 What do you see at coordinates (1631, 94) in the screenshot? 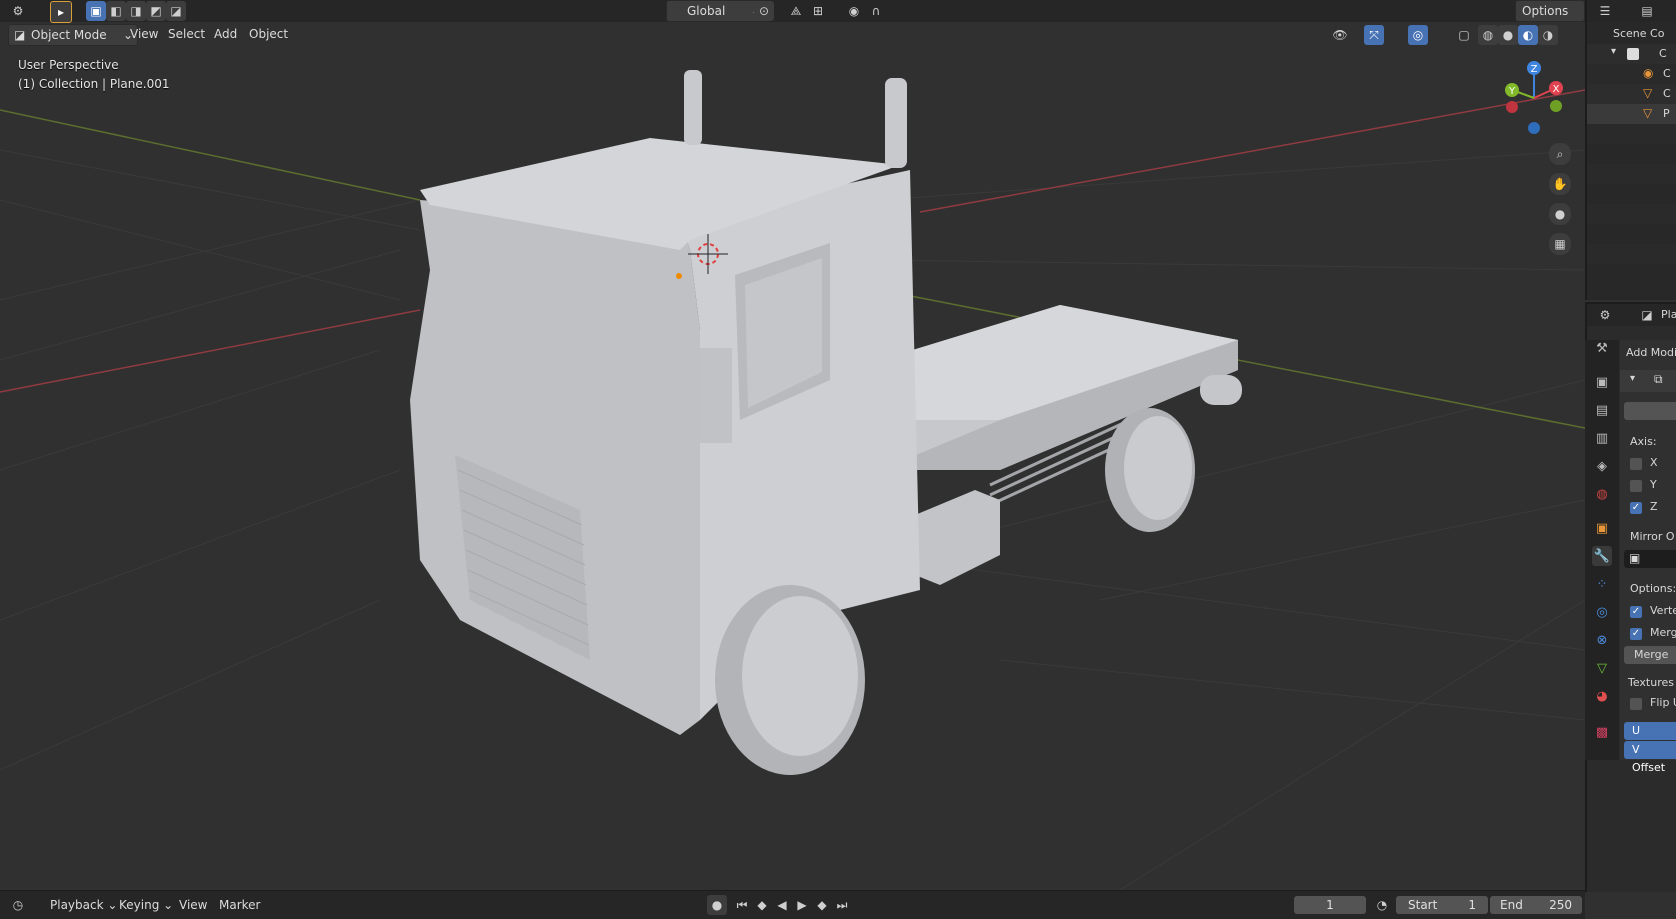
I see `outliner-row: ▽ C` at bounding box center [1631, 94].